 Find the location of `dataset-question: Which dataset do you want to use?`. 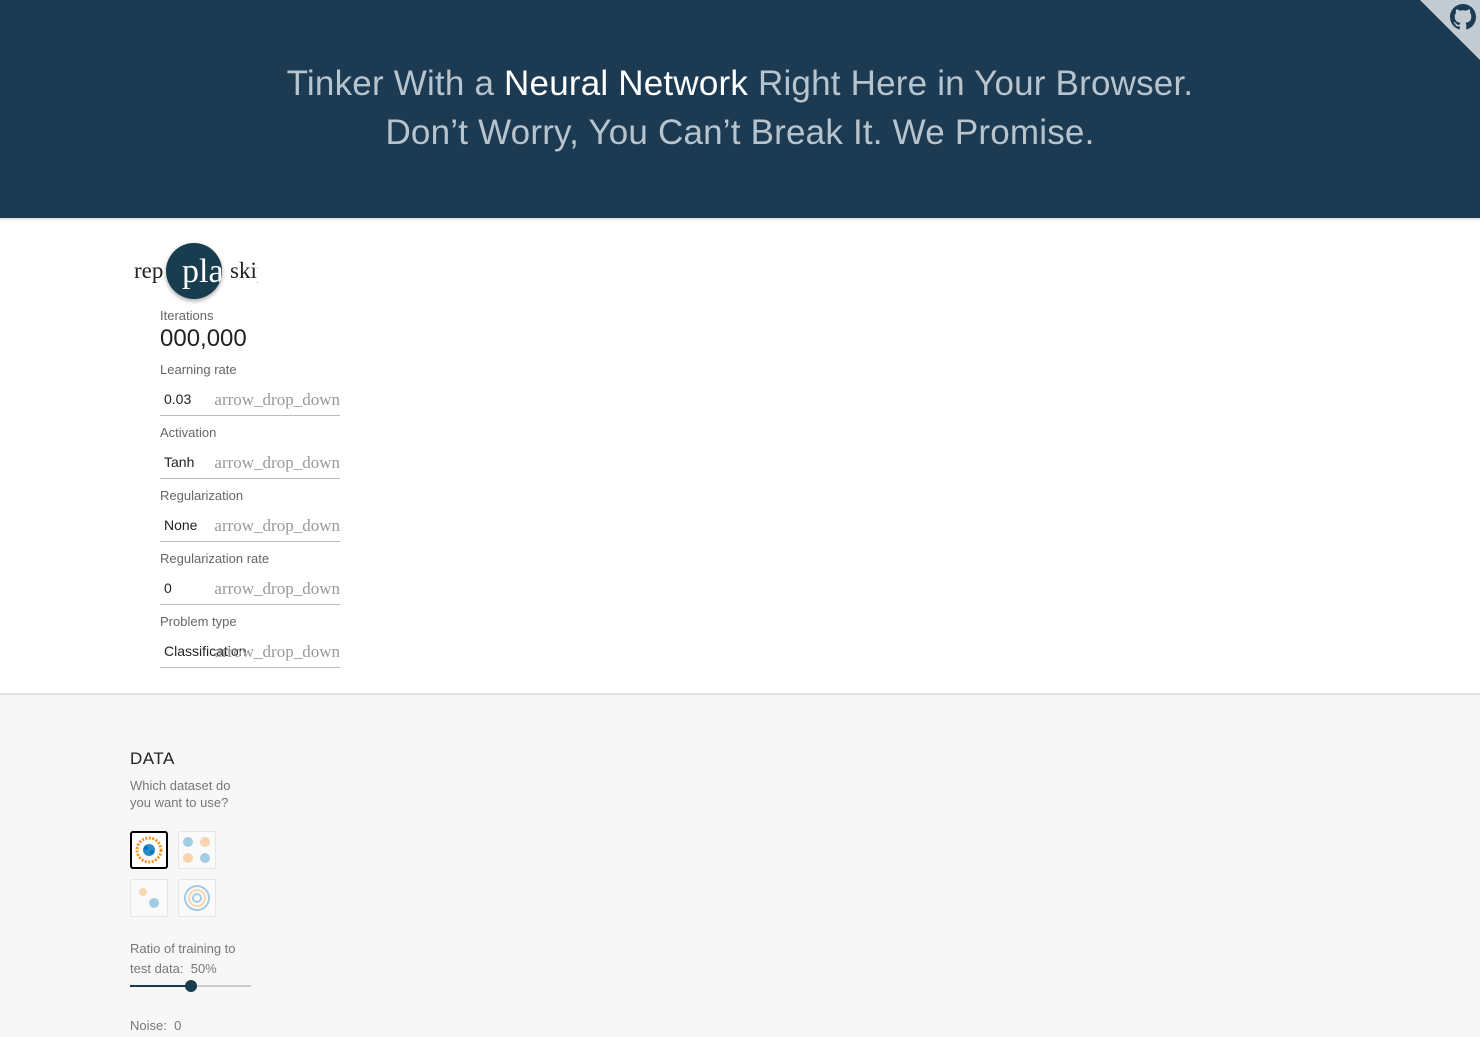

dataset-question: Which dataset do you want to use? is located at coordinates (180, 794).